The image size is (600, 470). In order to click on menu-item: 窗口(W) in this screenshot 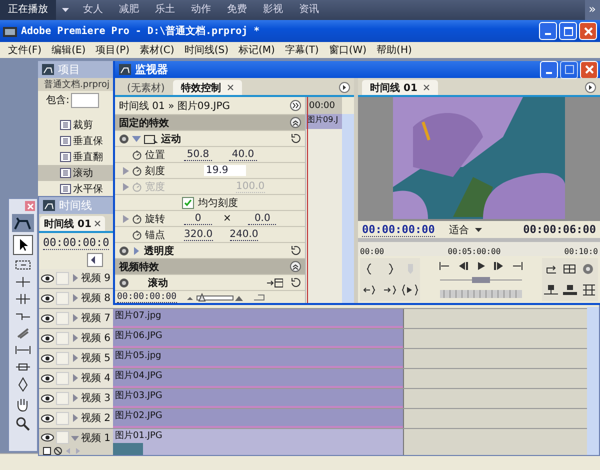, I will do `click(348, 50)`.